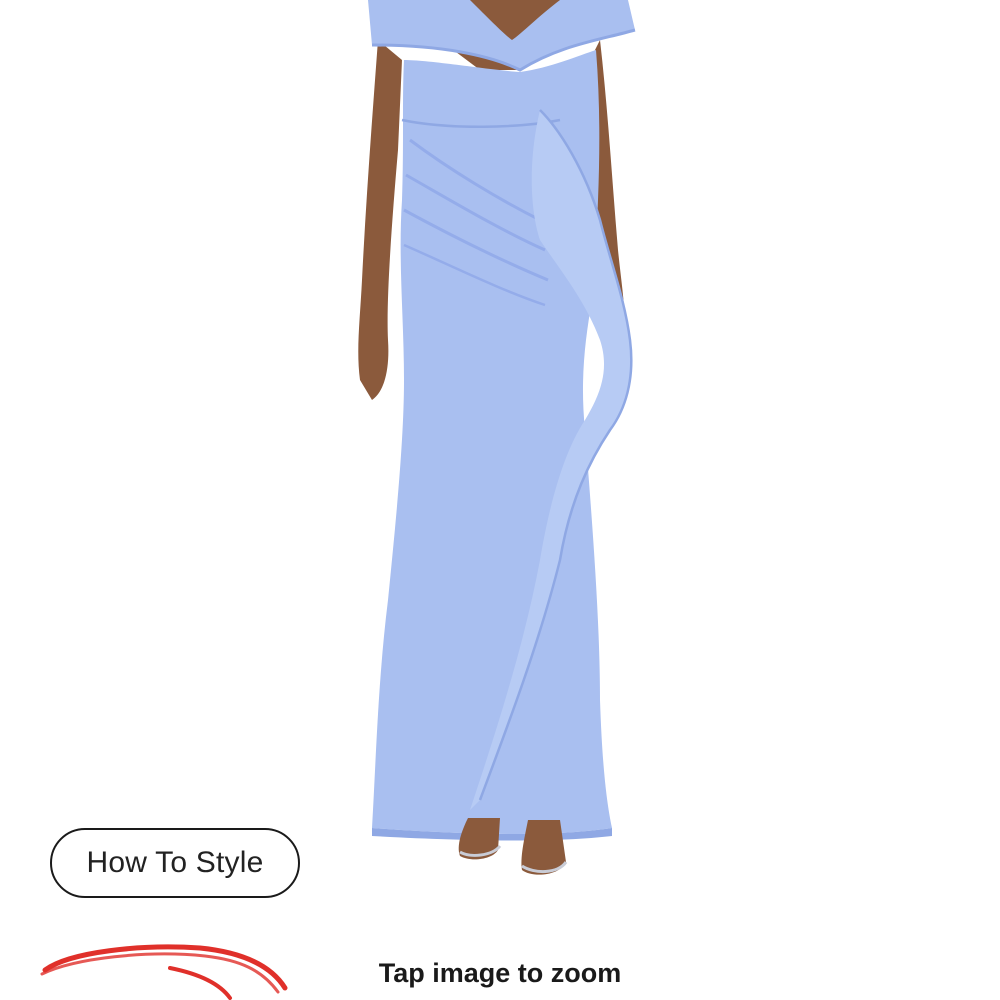  What do you see at coordinates (164, 972) in the screenshot?
I see `red-scribble-annotation` at bounding box center [164, 972].